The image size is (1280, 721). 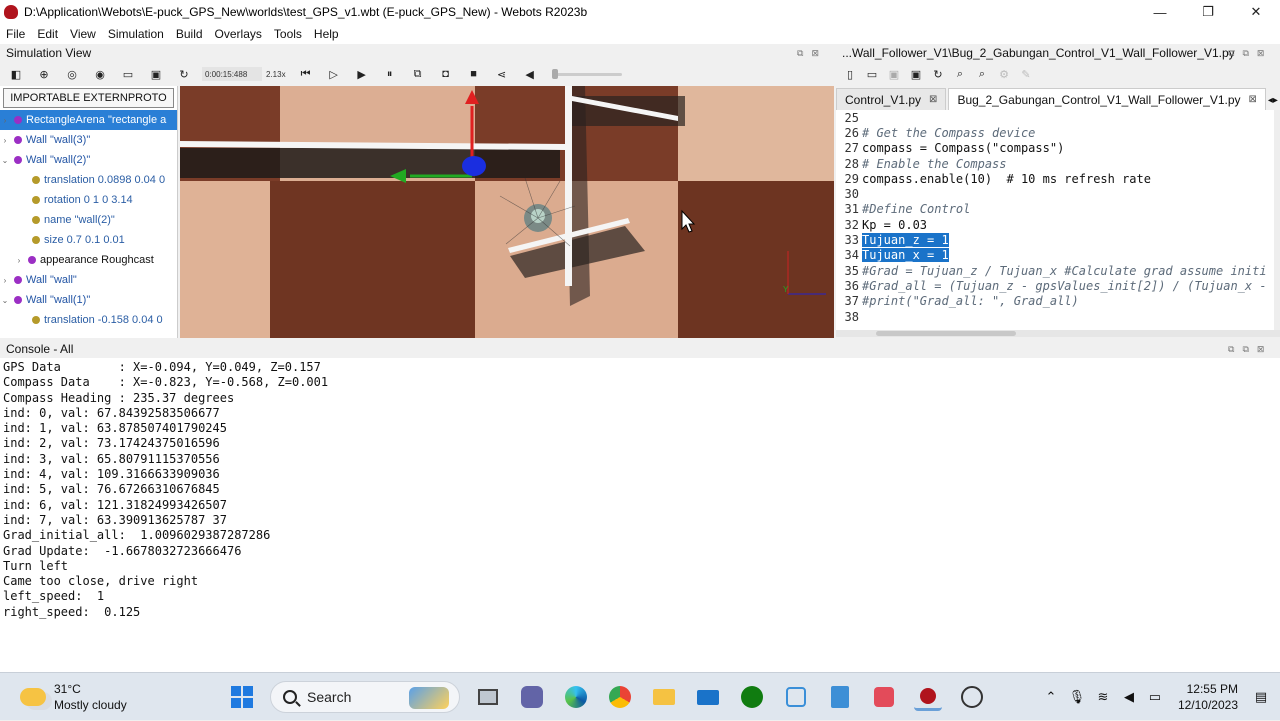 I want to click on screenshot-icon: ◘, so click(x=446, y=74).